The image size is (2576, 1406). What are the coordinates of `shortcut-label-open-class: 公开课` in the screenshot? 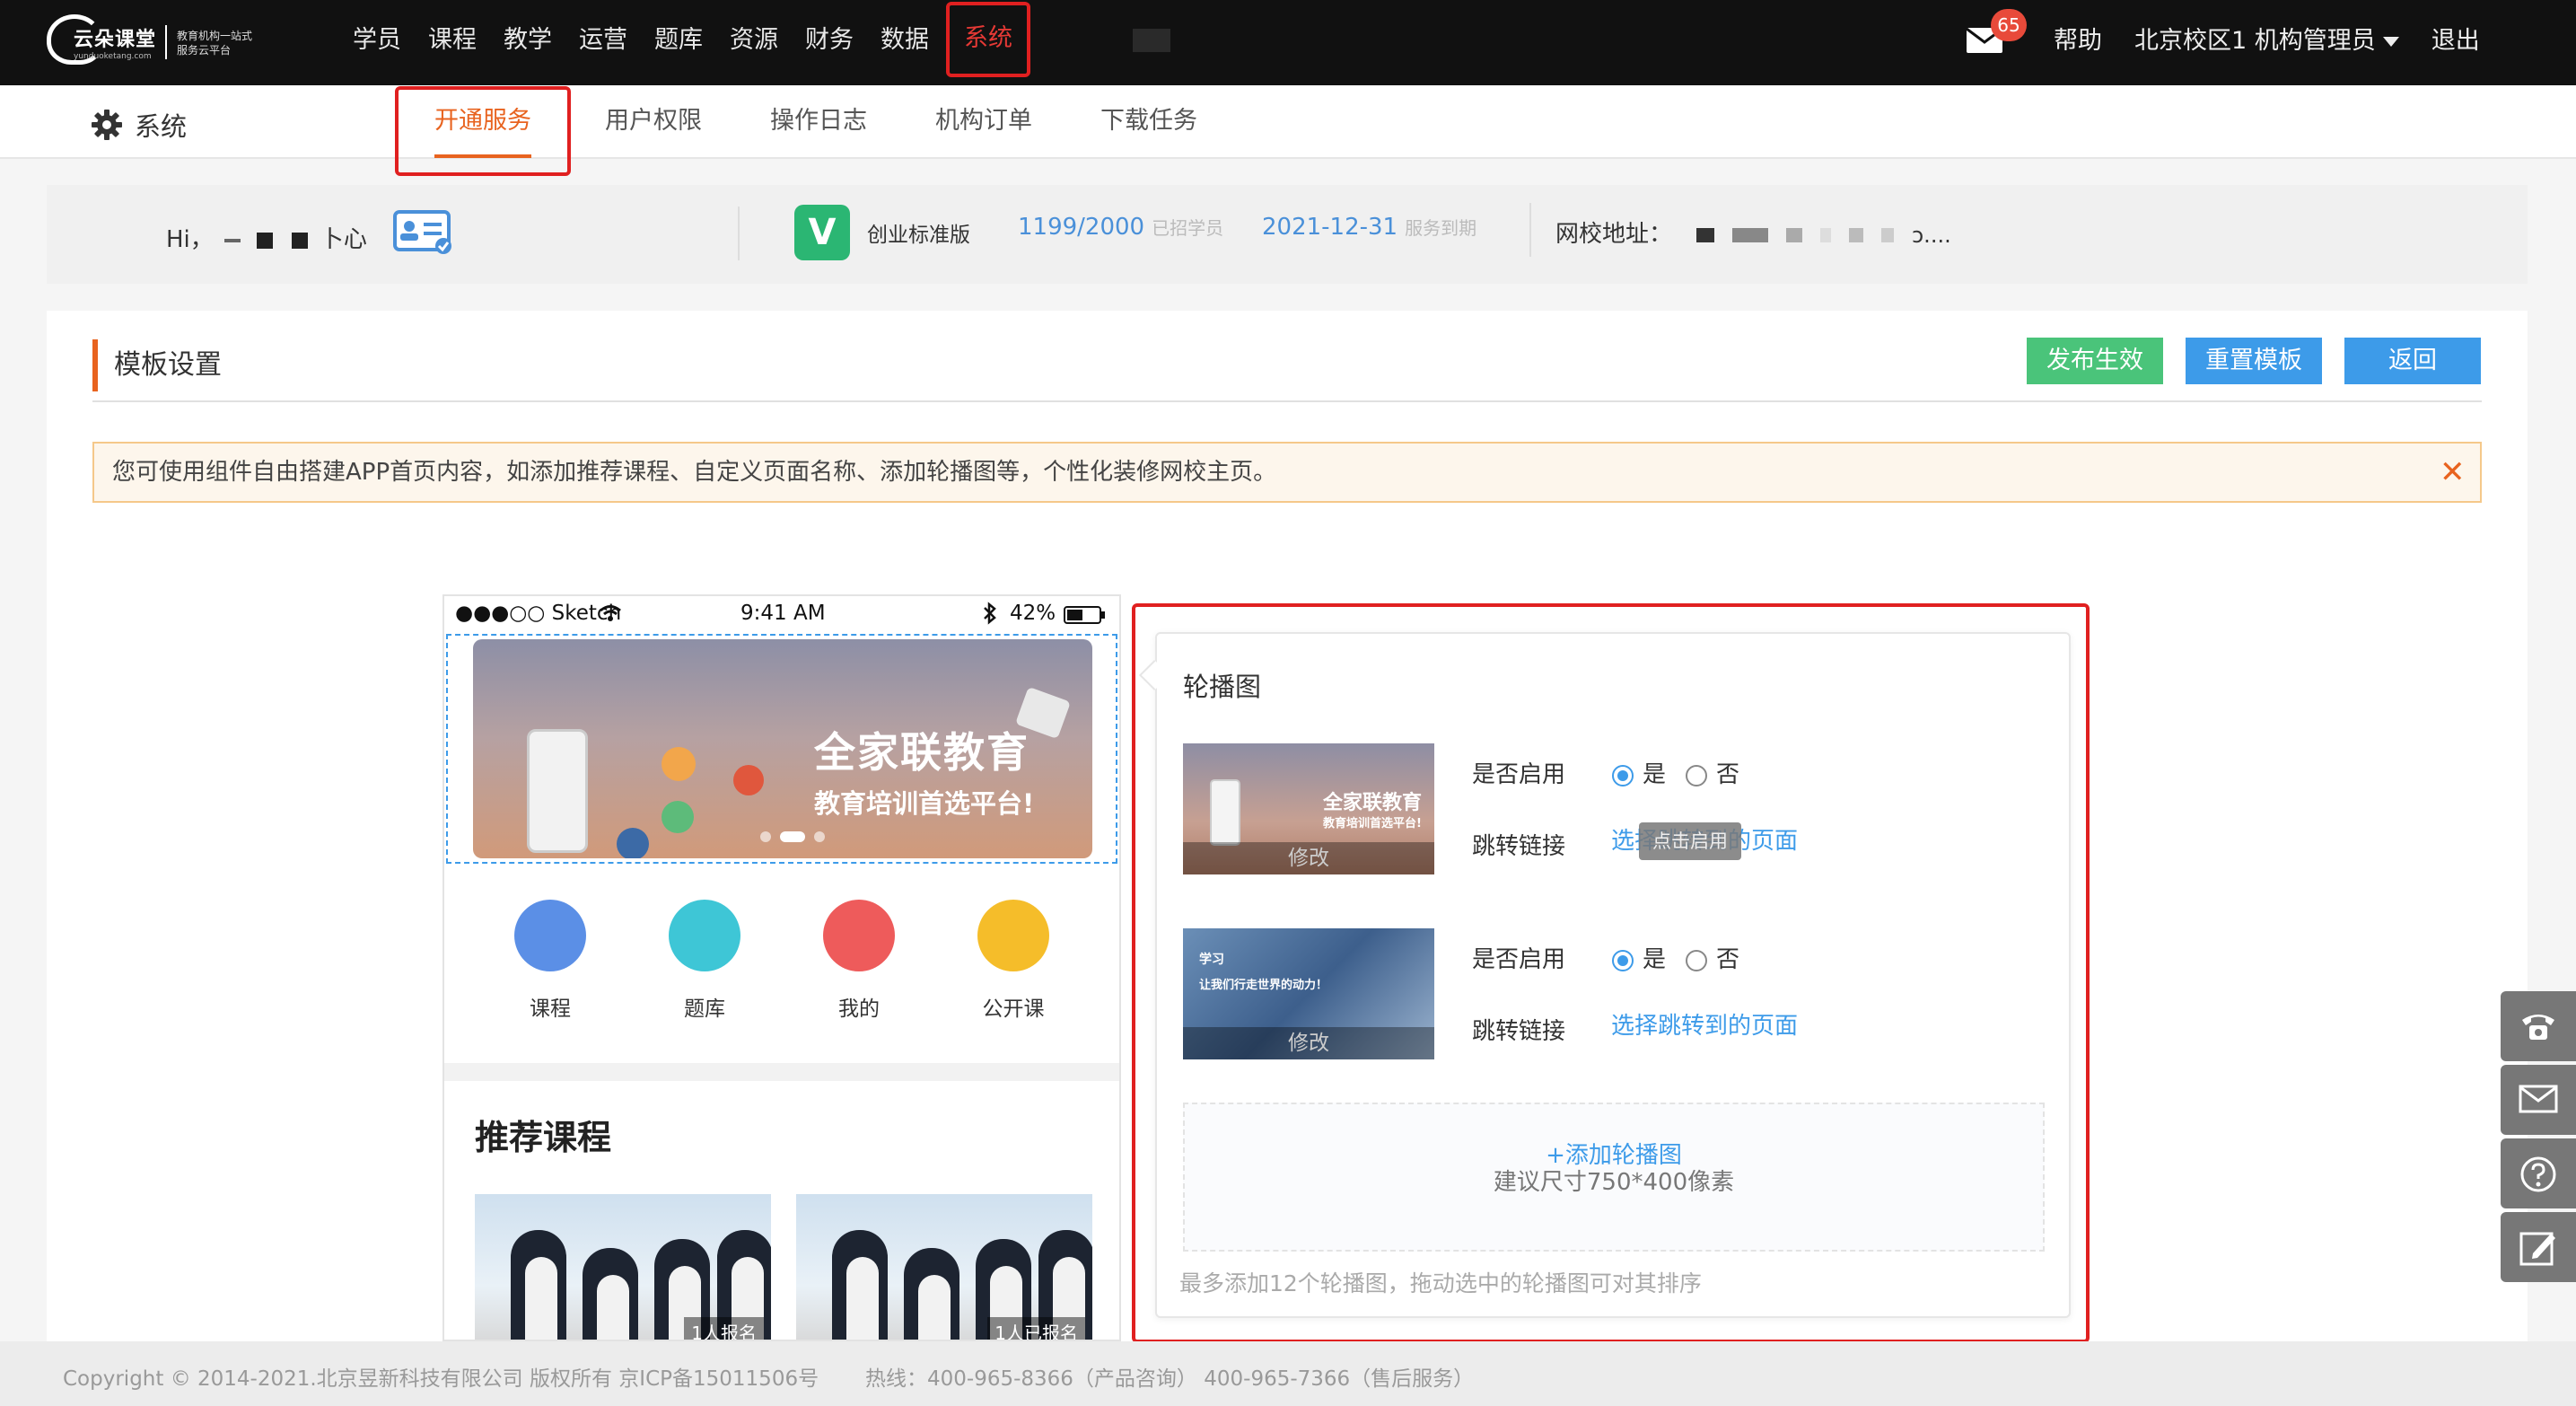 It's located at (1013, 1009).